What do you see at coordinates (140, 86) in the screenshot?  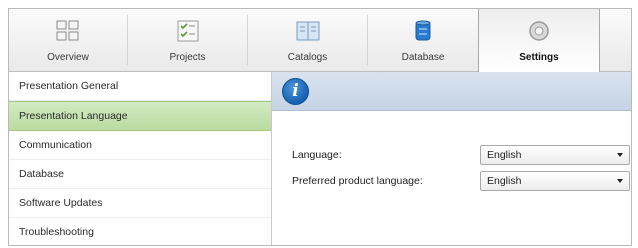 I see `sidebar-item-presentation-general: Presentation General` at bounding box center [140, 86].